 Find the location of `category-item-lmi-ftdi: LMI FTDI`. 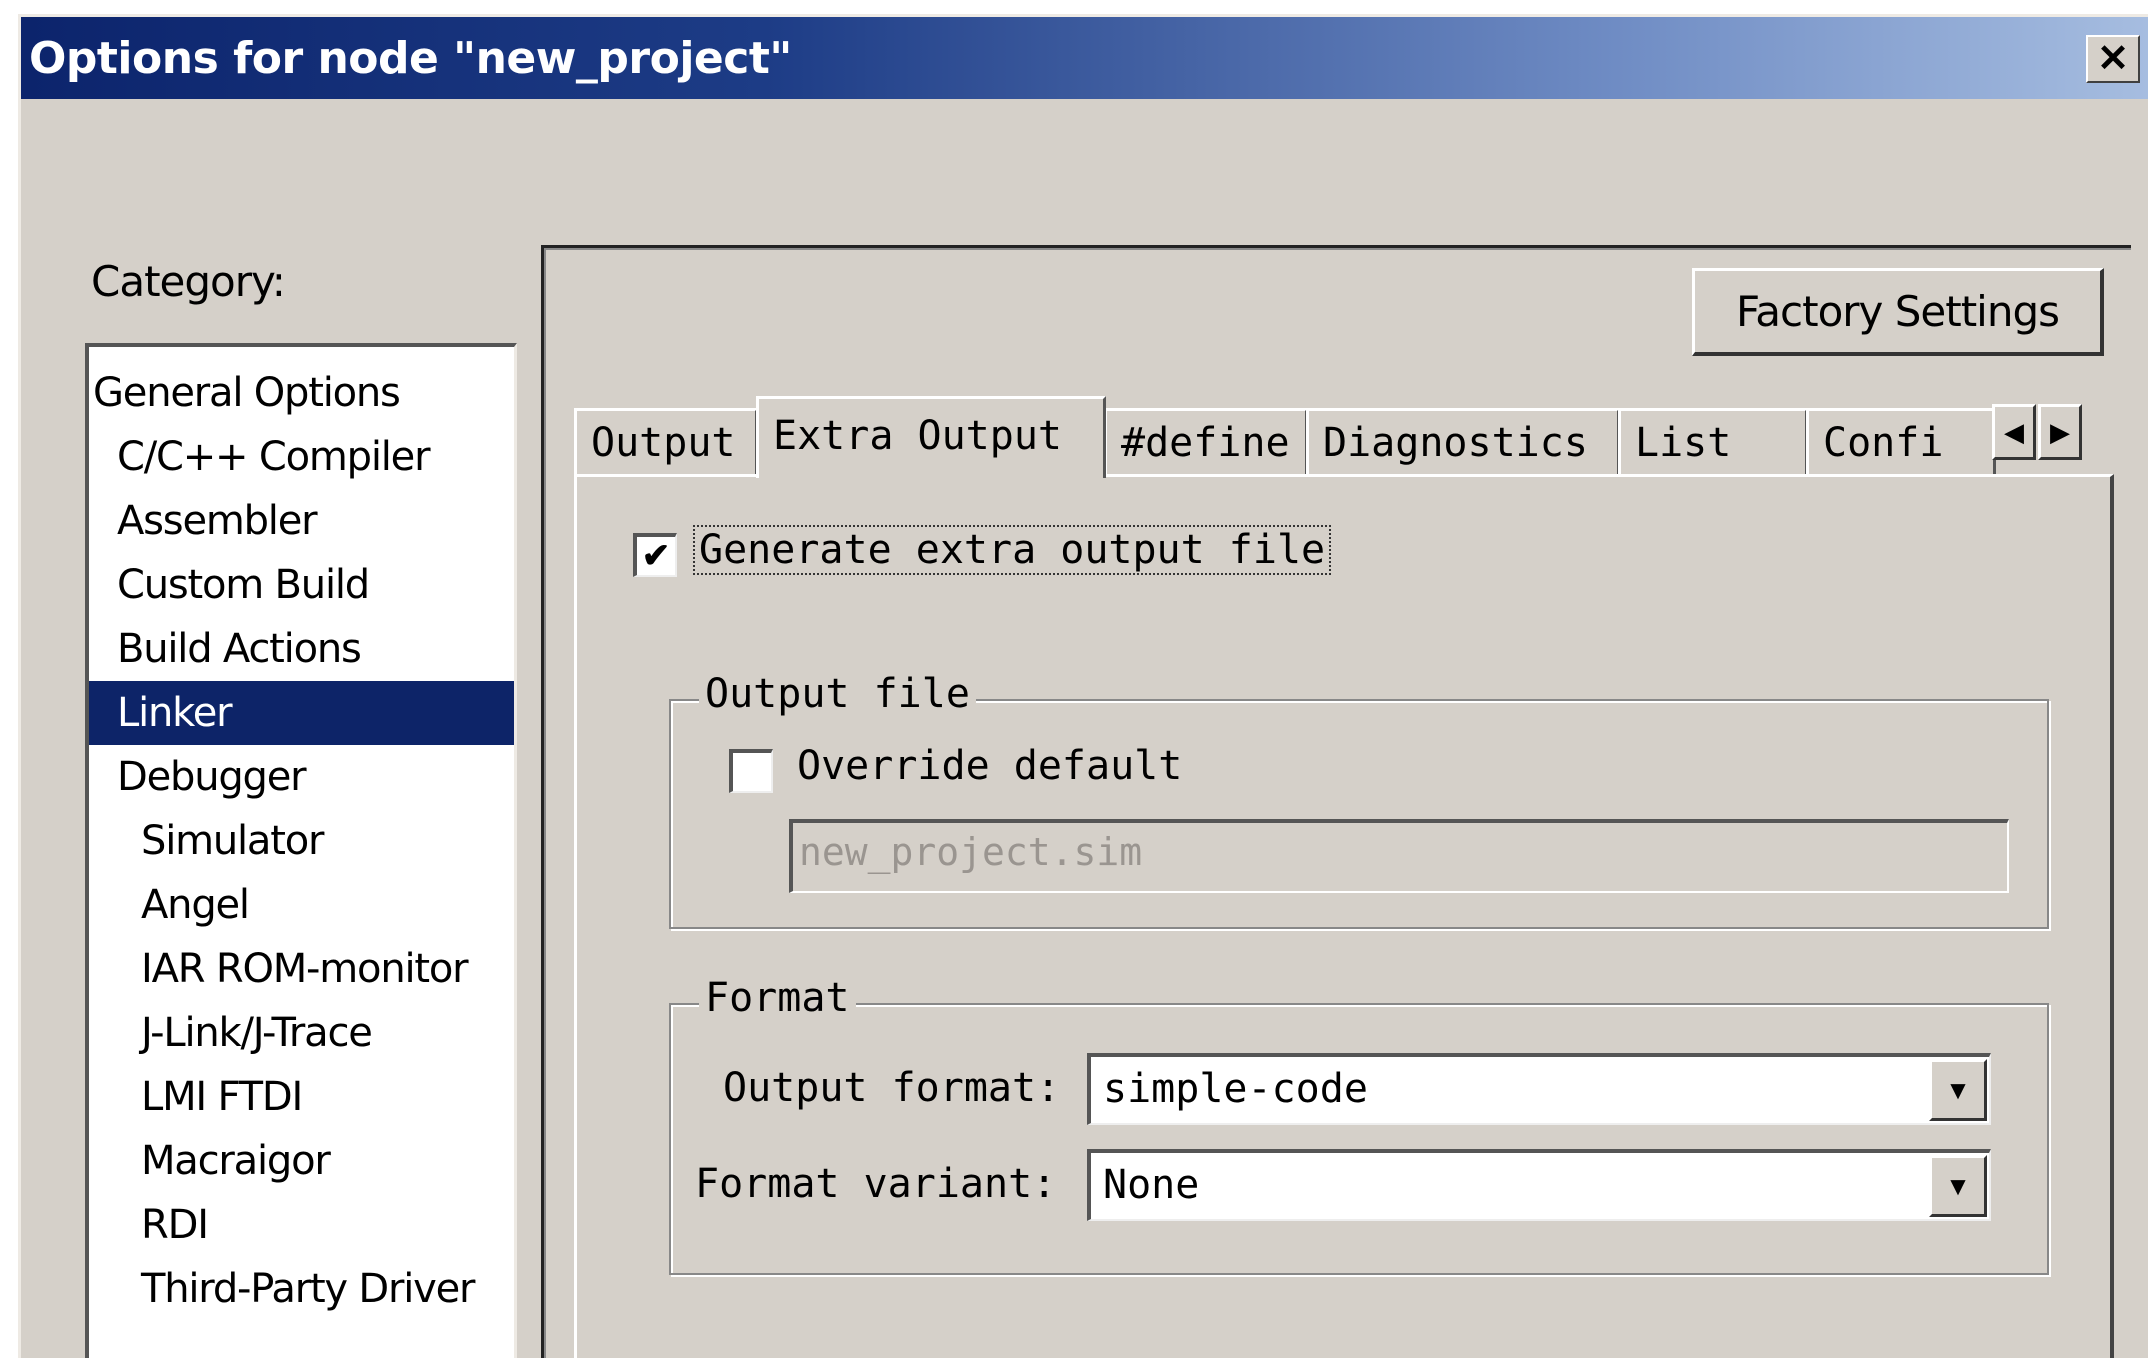

category-item-lmi-ftdi: LMI FTDI is located at coordinates (301, 1097).